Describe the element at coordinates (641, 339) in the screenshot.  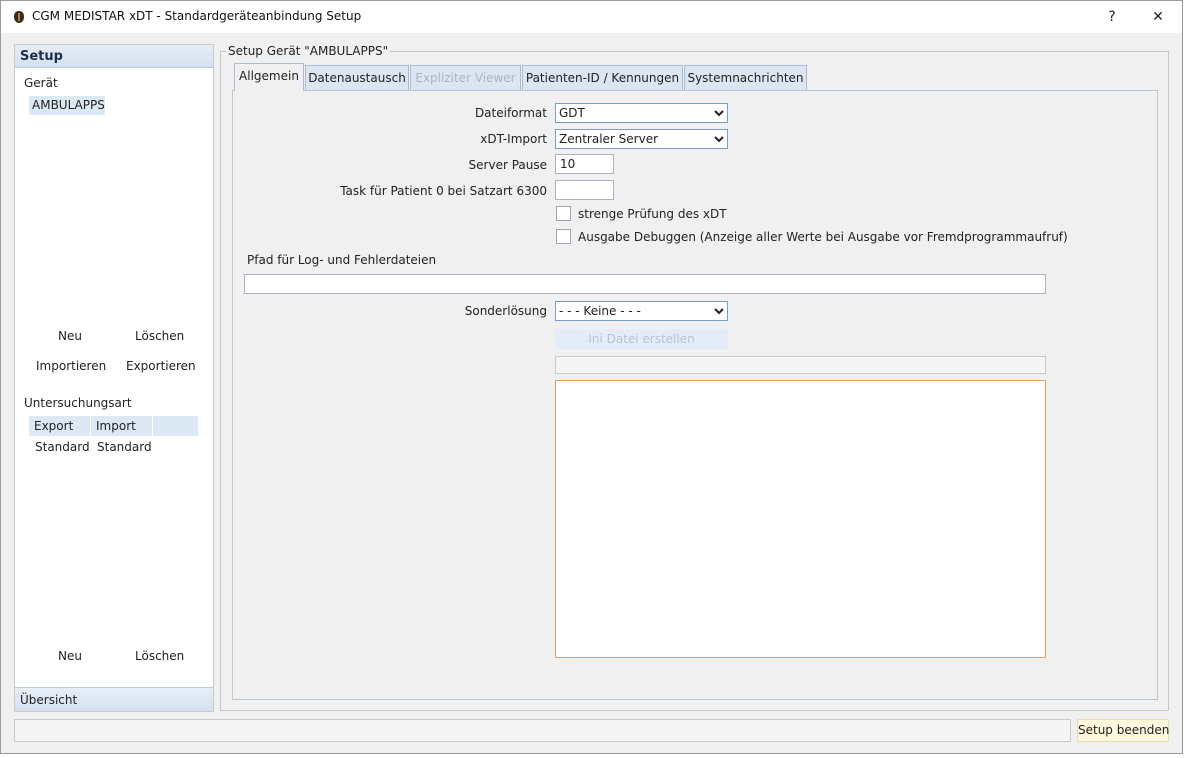
I see `create-ini-button: Ini Datei erstellen` at that location.